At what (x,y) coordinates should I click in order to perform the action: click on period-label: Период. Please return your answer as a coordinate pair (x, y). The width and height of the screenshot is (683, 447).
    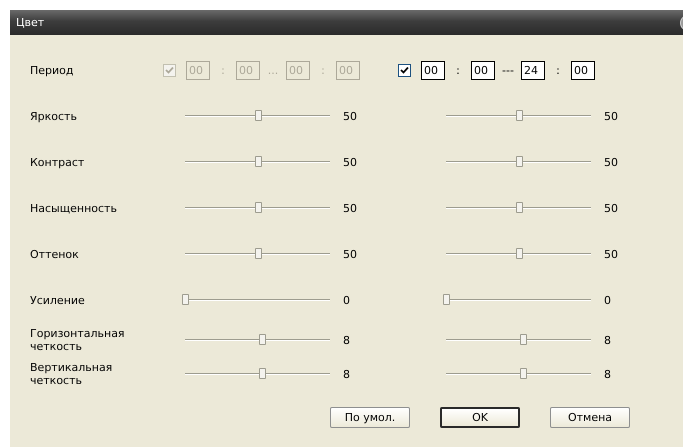
    Looking at the image, I should click on (52, 70).